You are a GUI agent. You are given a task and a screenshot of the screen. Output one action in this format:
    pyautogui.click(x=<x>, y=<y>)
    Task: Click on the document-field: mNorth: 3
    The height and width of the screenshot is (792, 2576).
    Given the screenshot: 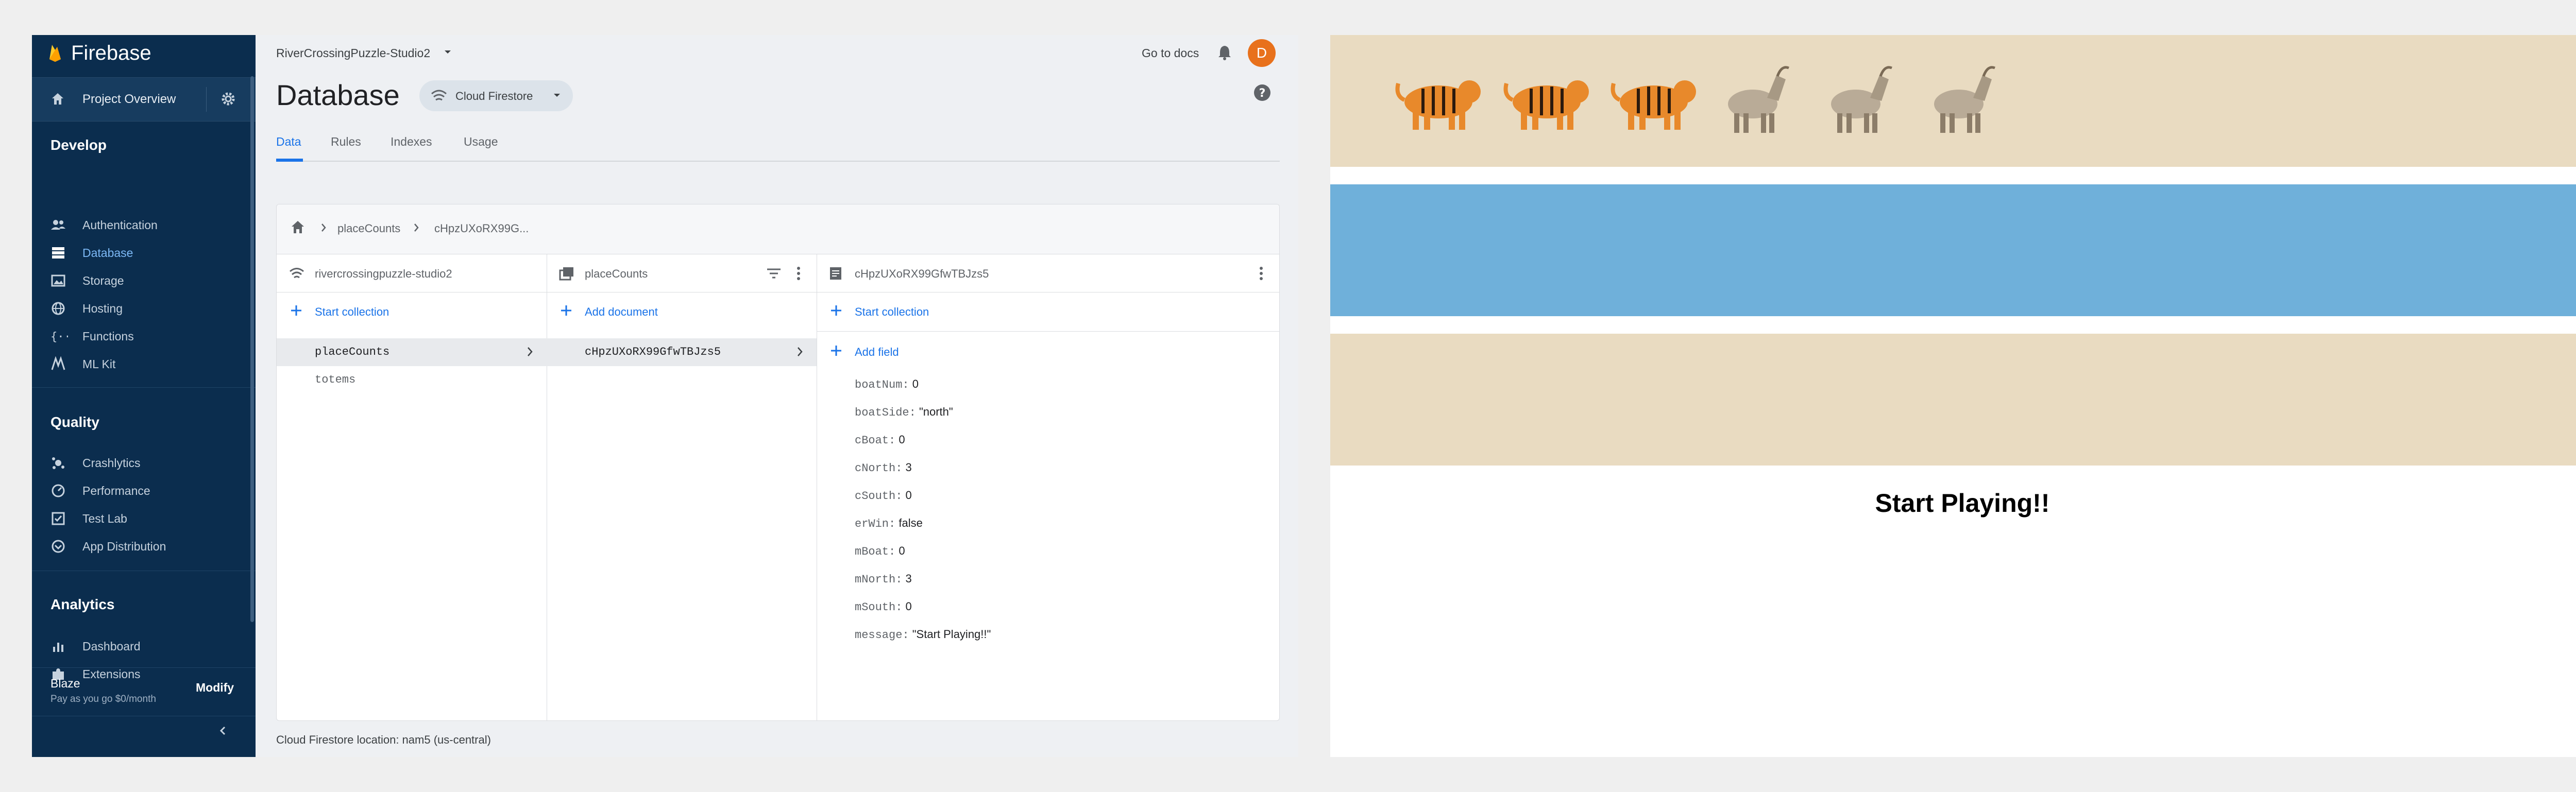 What is the action you would take?
    pyautogui.click(x=883, y=579)
    